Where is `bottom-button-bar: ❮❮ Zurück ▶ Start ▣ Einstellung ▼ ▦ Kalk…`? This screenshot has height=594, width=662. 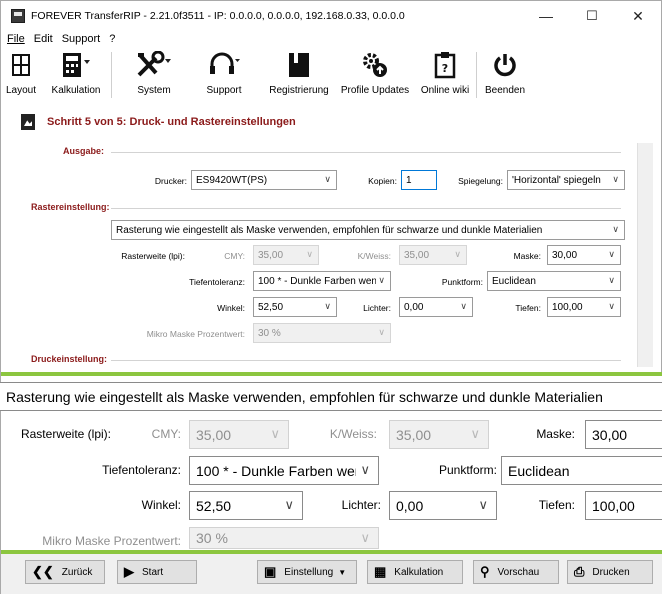
bottom-button-bar: ❮❮ Zurück ▶ Start ▣ Einstellung ▼ ▦ Kalk… is located at coordinates (331, 574).